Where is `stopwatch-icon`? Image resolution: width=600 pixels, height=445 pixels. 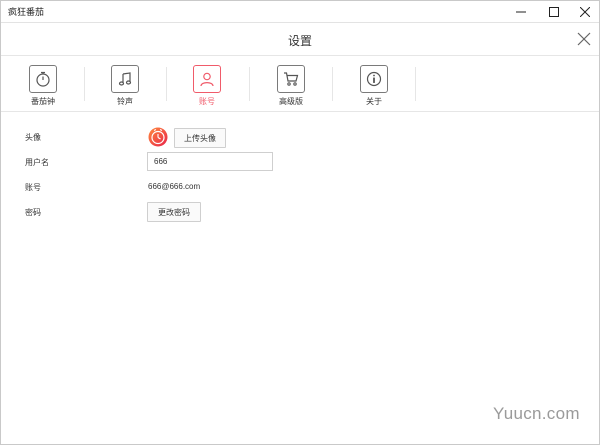 stopwatch-icon is located at coordinates (43, 79).